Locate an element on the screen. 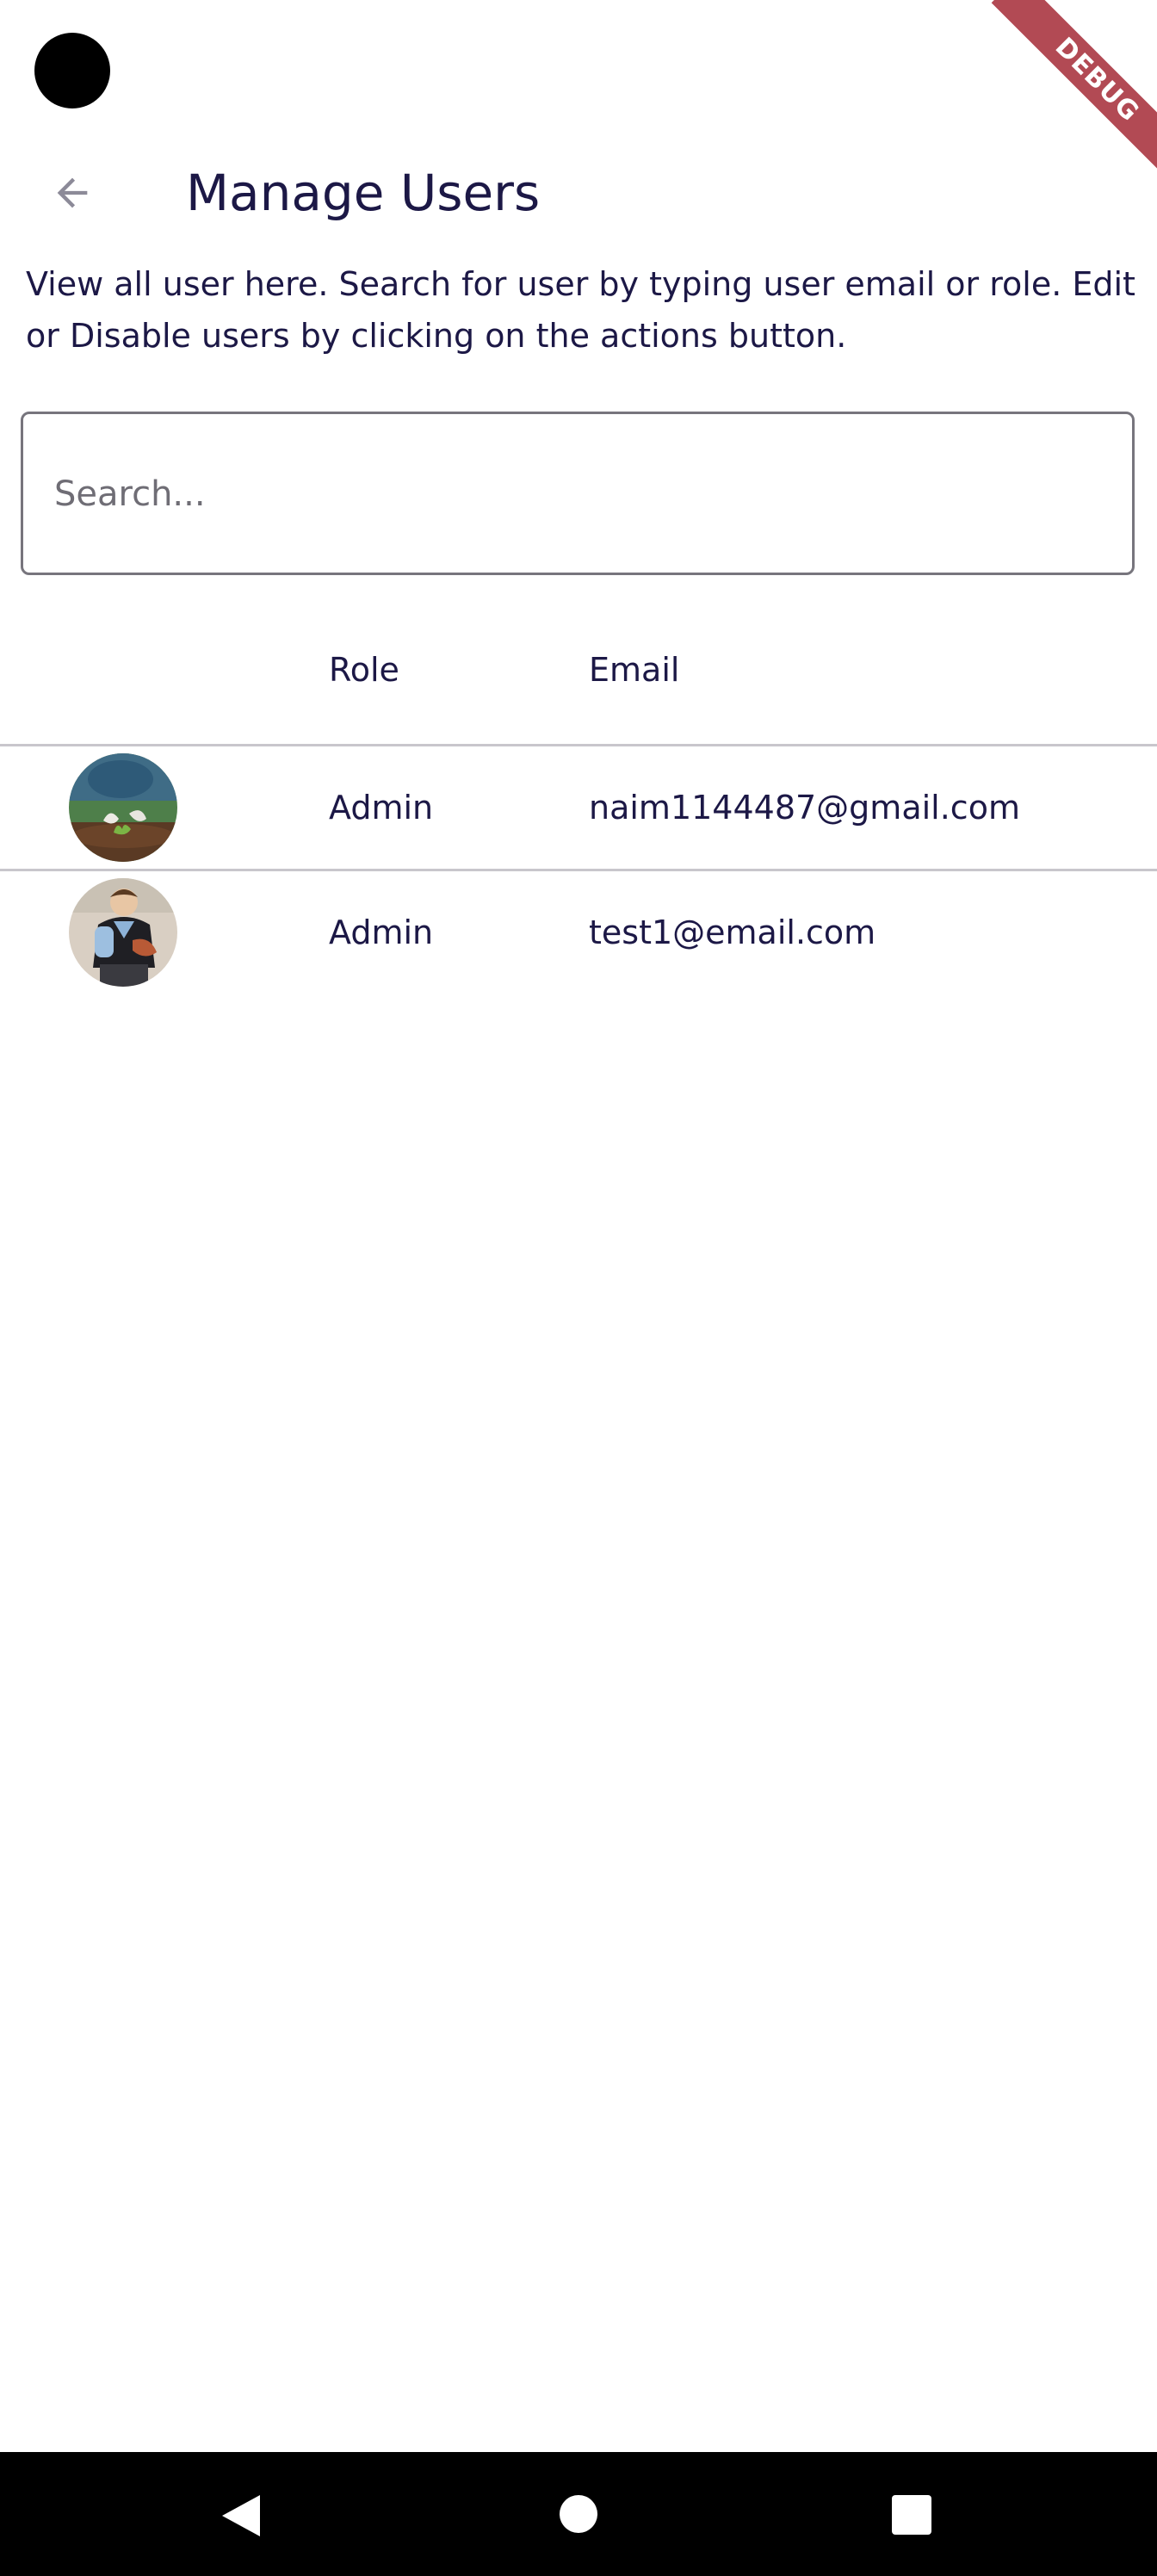  back-button is located at coordinates (72, 193).